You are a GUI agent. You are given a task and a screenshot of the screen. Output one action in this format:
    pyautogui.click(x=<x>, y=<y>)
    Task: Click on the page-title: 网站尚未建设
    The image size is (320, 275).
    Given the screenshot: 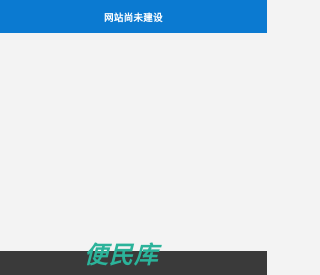 What is the action you would take?
    pyautogui.click(x=133, y=18)
    